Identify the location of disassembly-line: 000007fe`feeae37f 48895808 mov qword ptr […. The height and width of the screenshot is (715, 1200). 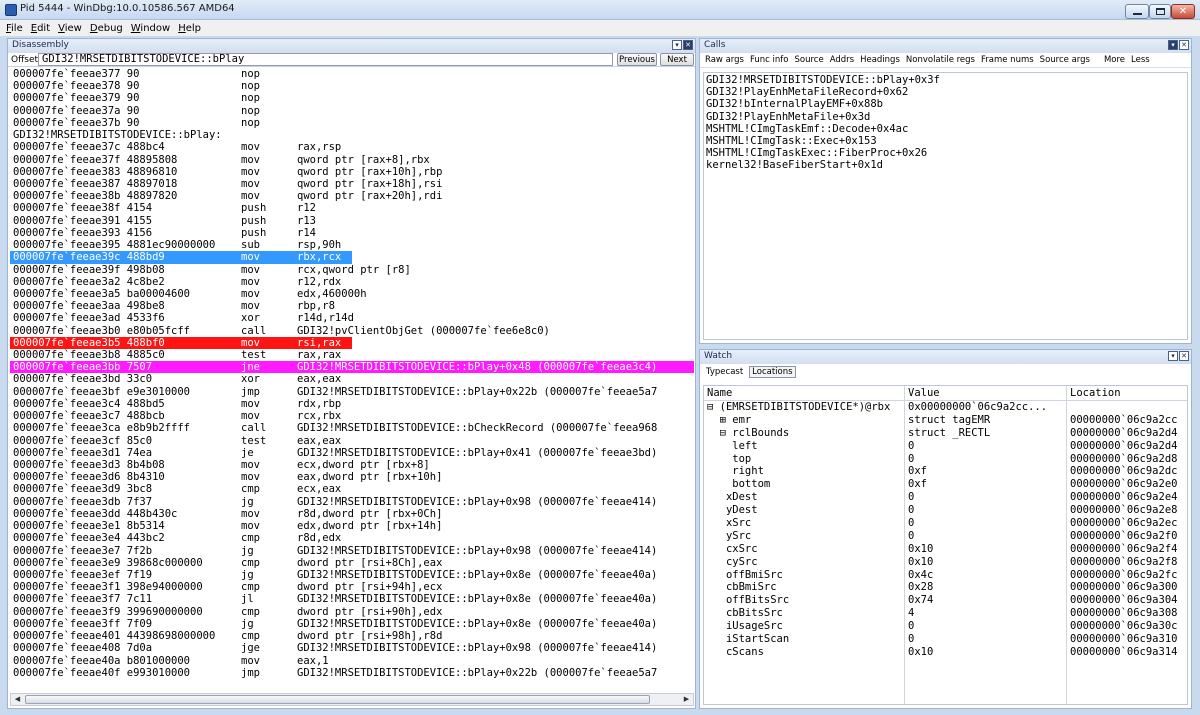
(352, 160).